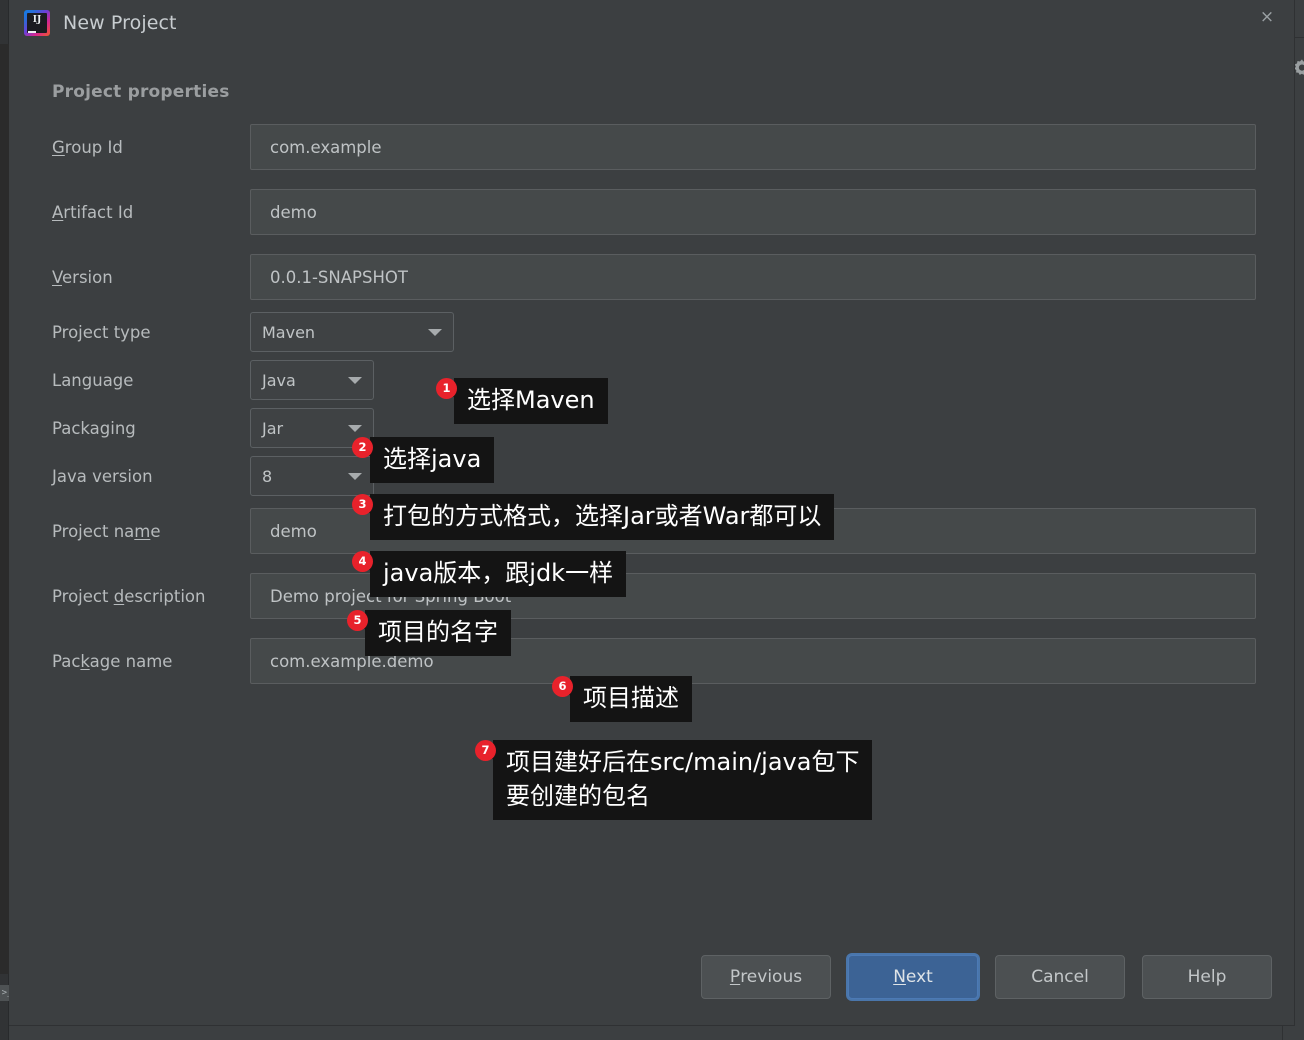 The height and width of the screenshot is (1040, 1304). Describe the element at coordinates (112, 661) in the screenshot. I see `field-label: Package name` at that location.